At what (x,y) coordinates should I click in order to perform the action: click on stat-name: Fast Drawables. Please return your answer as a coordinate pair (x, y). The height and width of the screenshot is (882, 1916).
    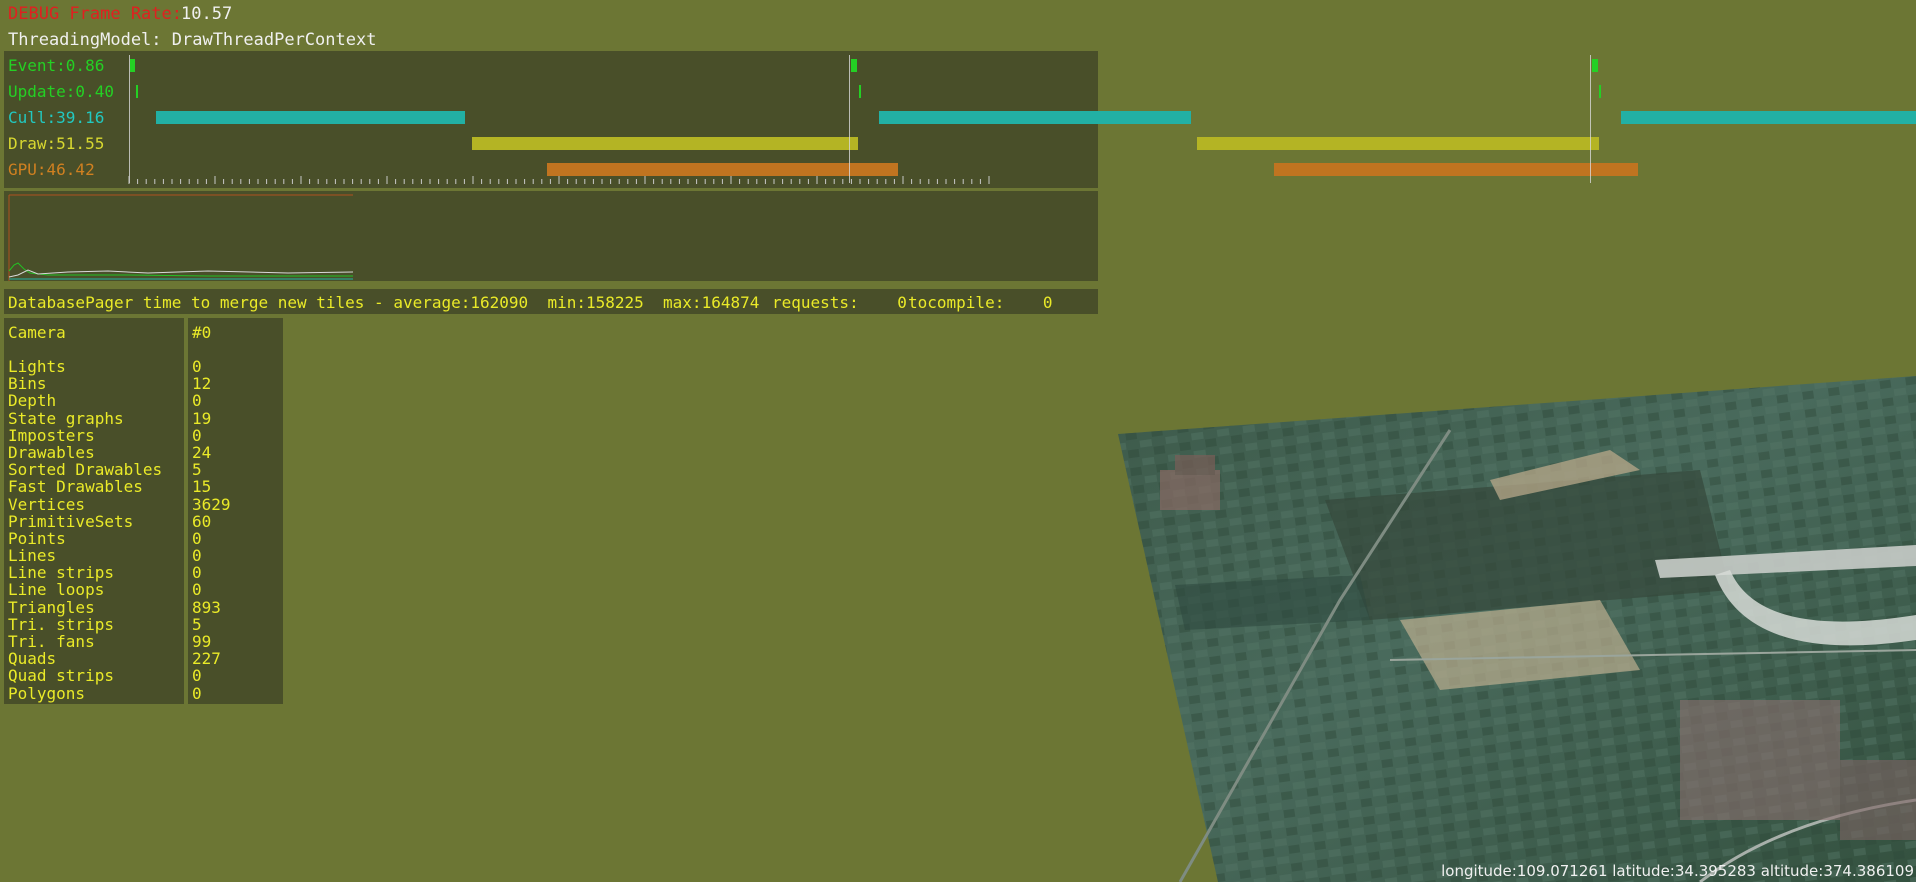
    Looking at the image, I should click on (75, 487).